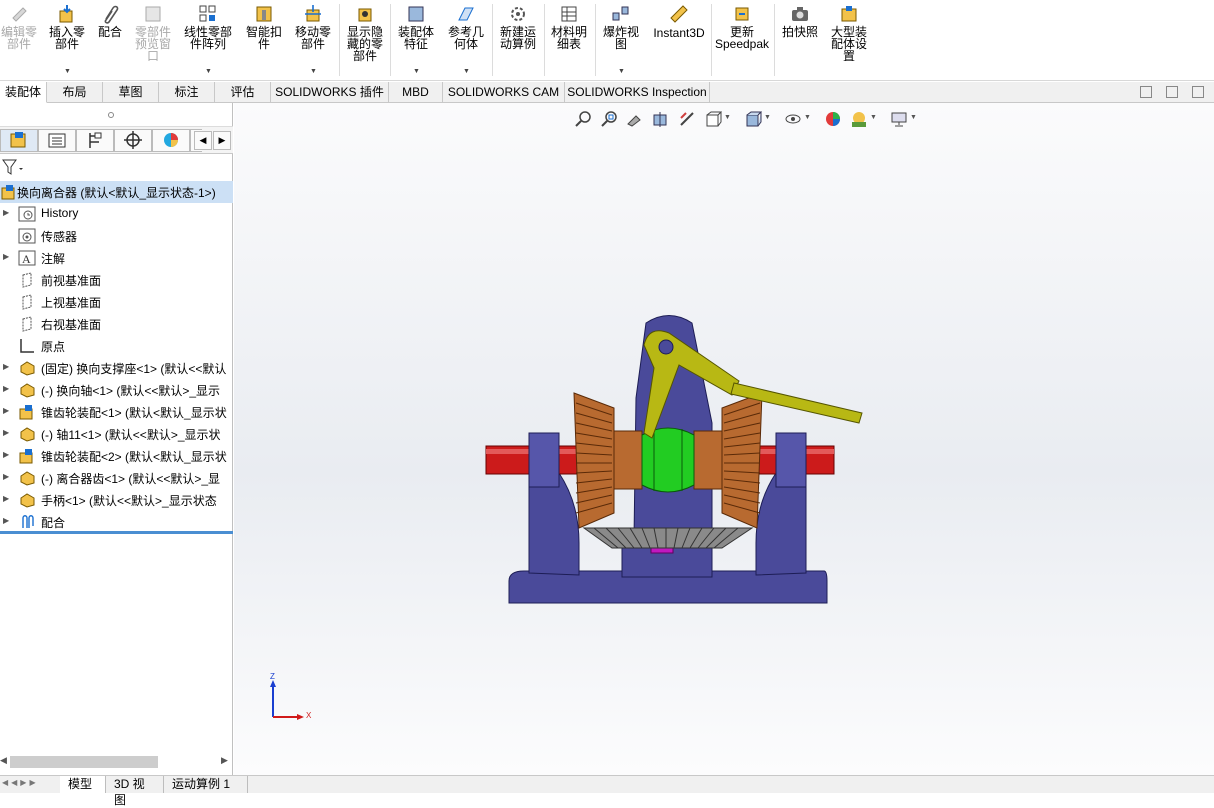 The width and height of the screenshot is (1214, 808). What do you see at coordinates (504, 92) in the screenshot?
I see `tab-solidworks-cam: SOLIDWORKS CAM` at bounding box center [504, 92].